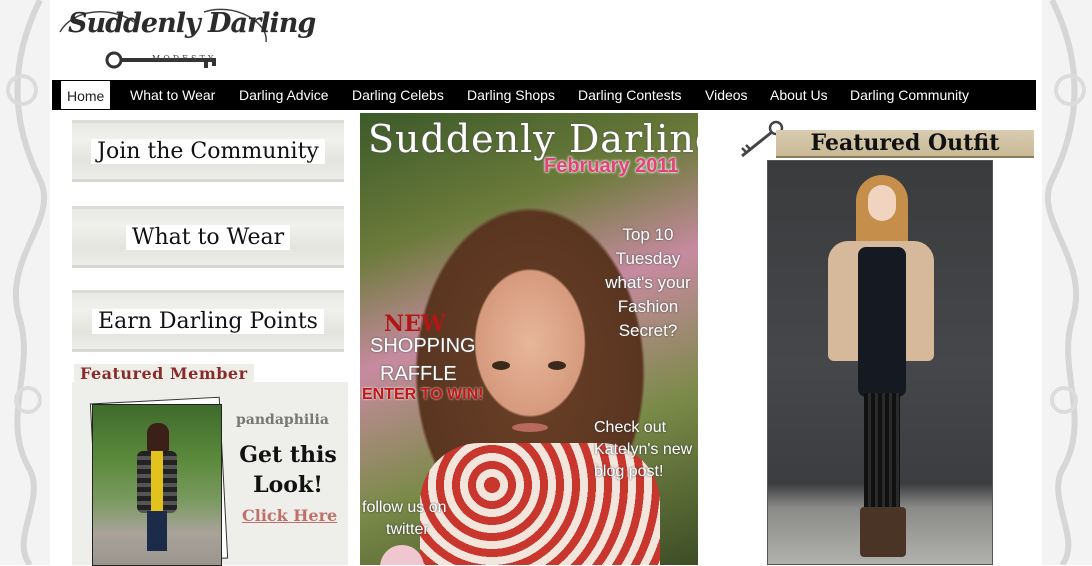 Image resolution: width=1092 pixels, height=566 pixels. Describe the element at coordinates (407, 530) in the screenshot. I see `twitter-link: twitter` at that location.